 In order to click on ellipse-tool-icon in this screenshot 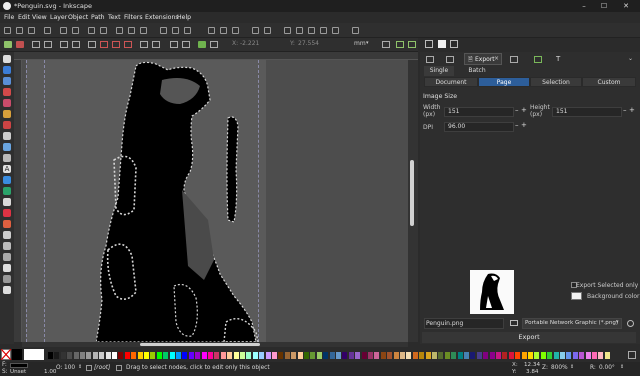, I will do `click(7, 103)`.